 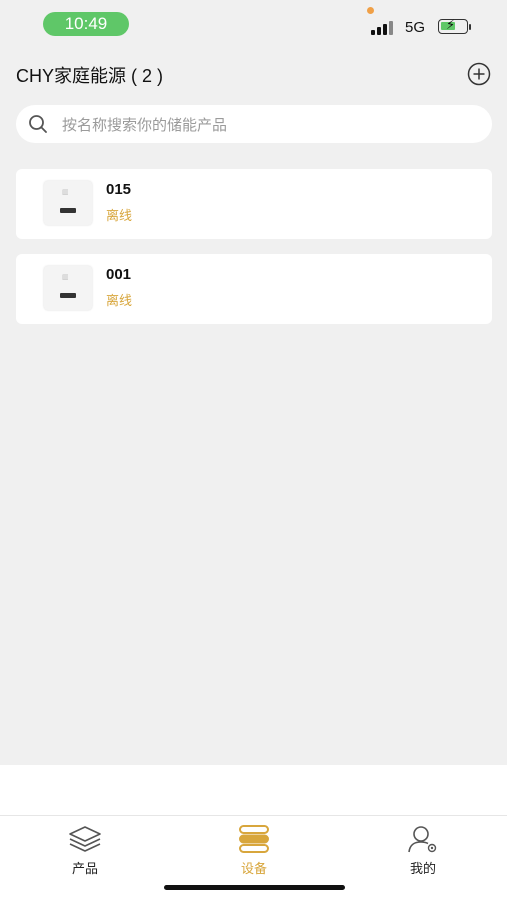 I want to click on network-type: 5G, so click(x=415, y=27).